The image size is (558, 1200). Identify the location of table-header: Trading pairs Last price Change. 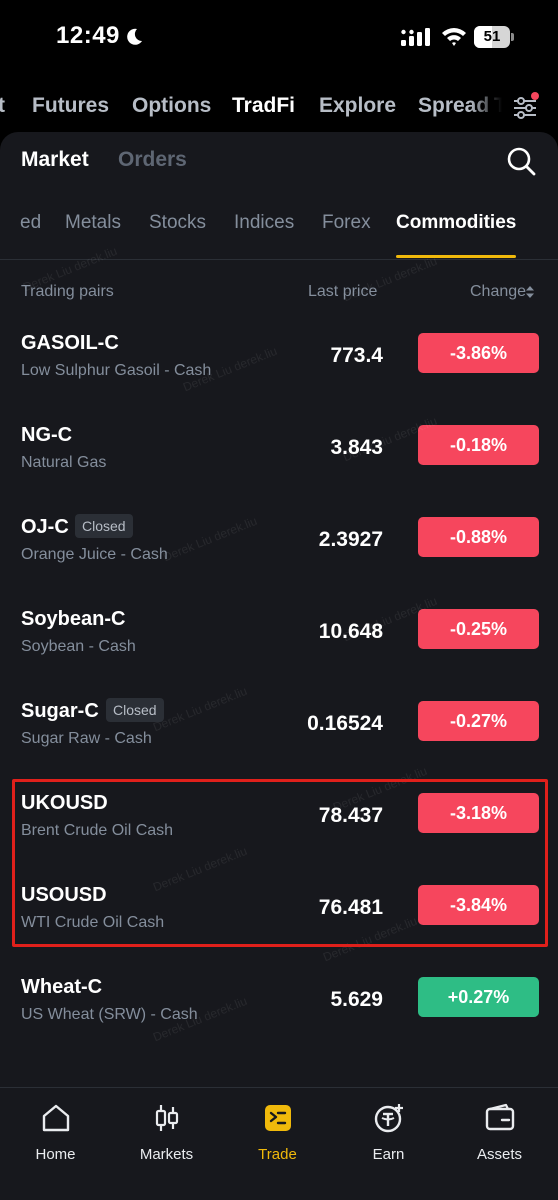
(279, 292).